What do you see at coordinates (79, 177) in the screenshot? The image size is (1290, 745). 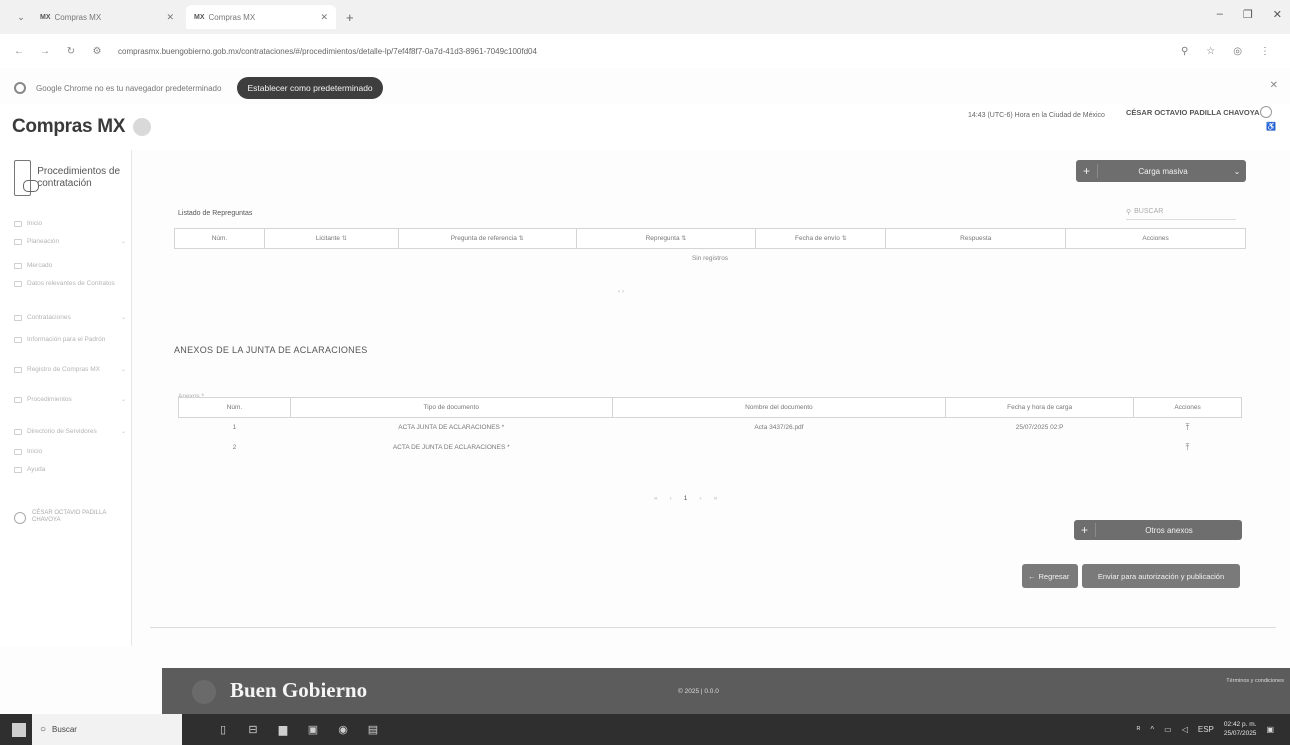 I see `module-title: Procedimientos de contratación` at bounding box center [79, 177].